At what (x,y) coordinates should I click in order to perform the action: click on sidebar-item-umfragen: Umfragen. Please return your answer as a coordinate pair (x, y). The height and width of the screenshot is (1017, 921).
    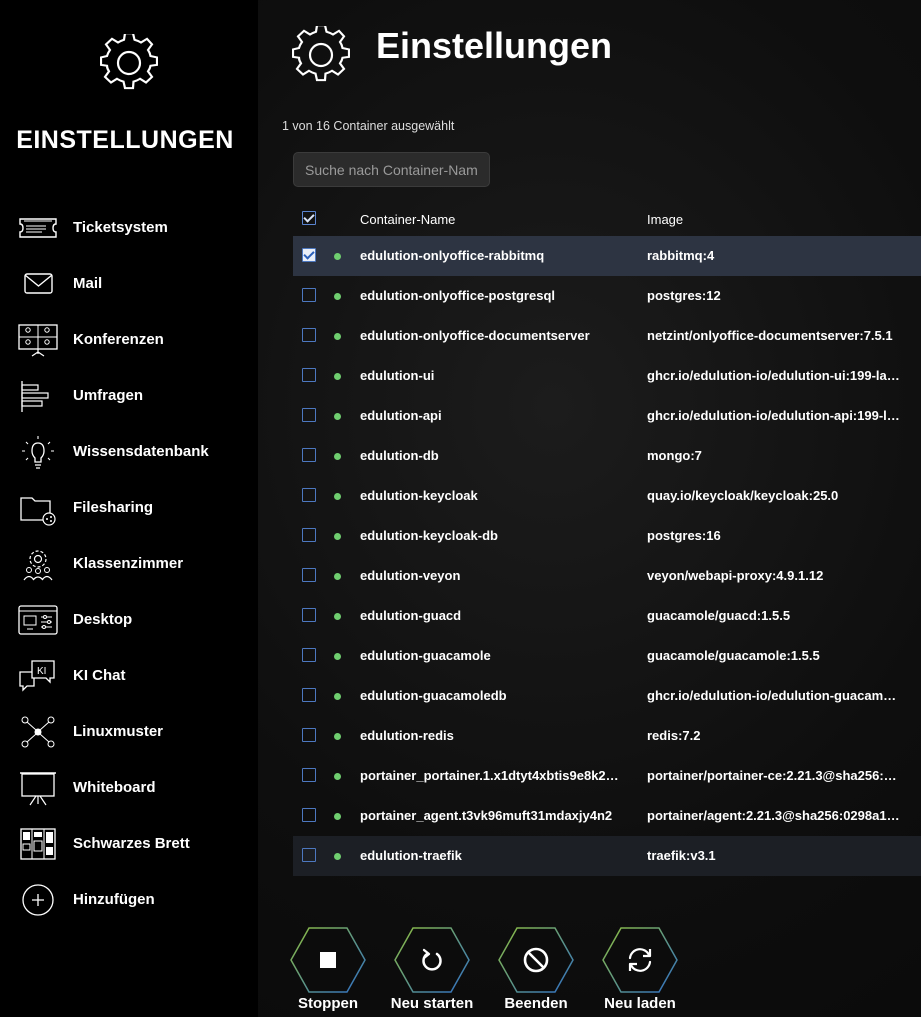
    Looking at the image, I should click on (134, 396).